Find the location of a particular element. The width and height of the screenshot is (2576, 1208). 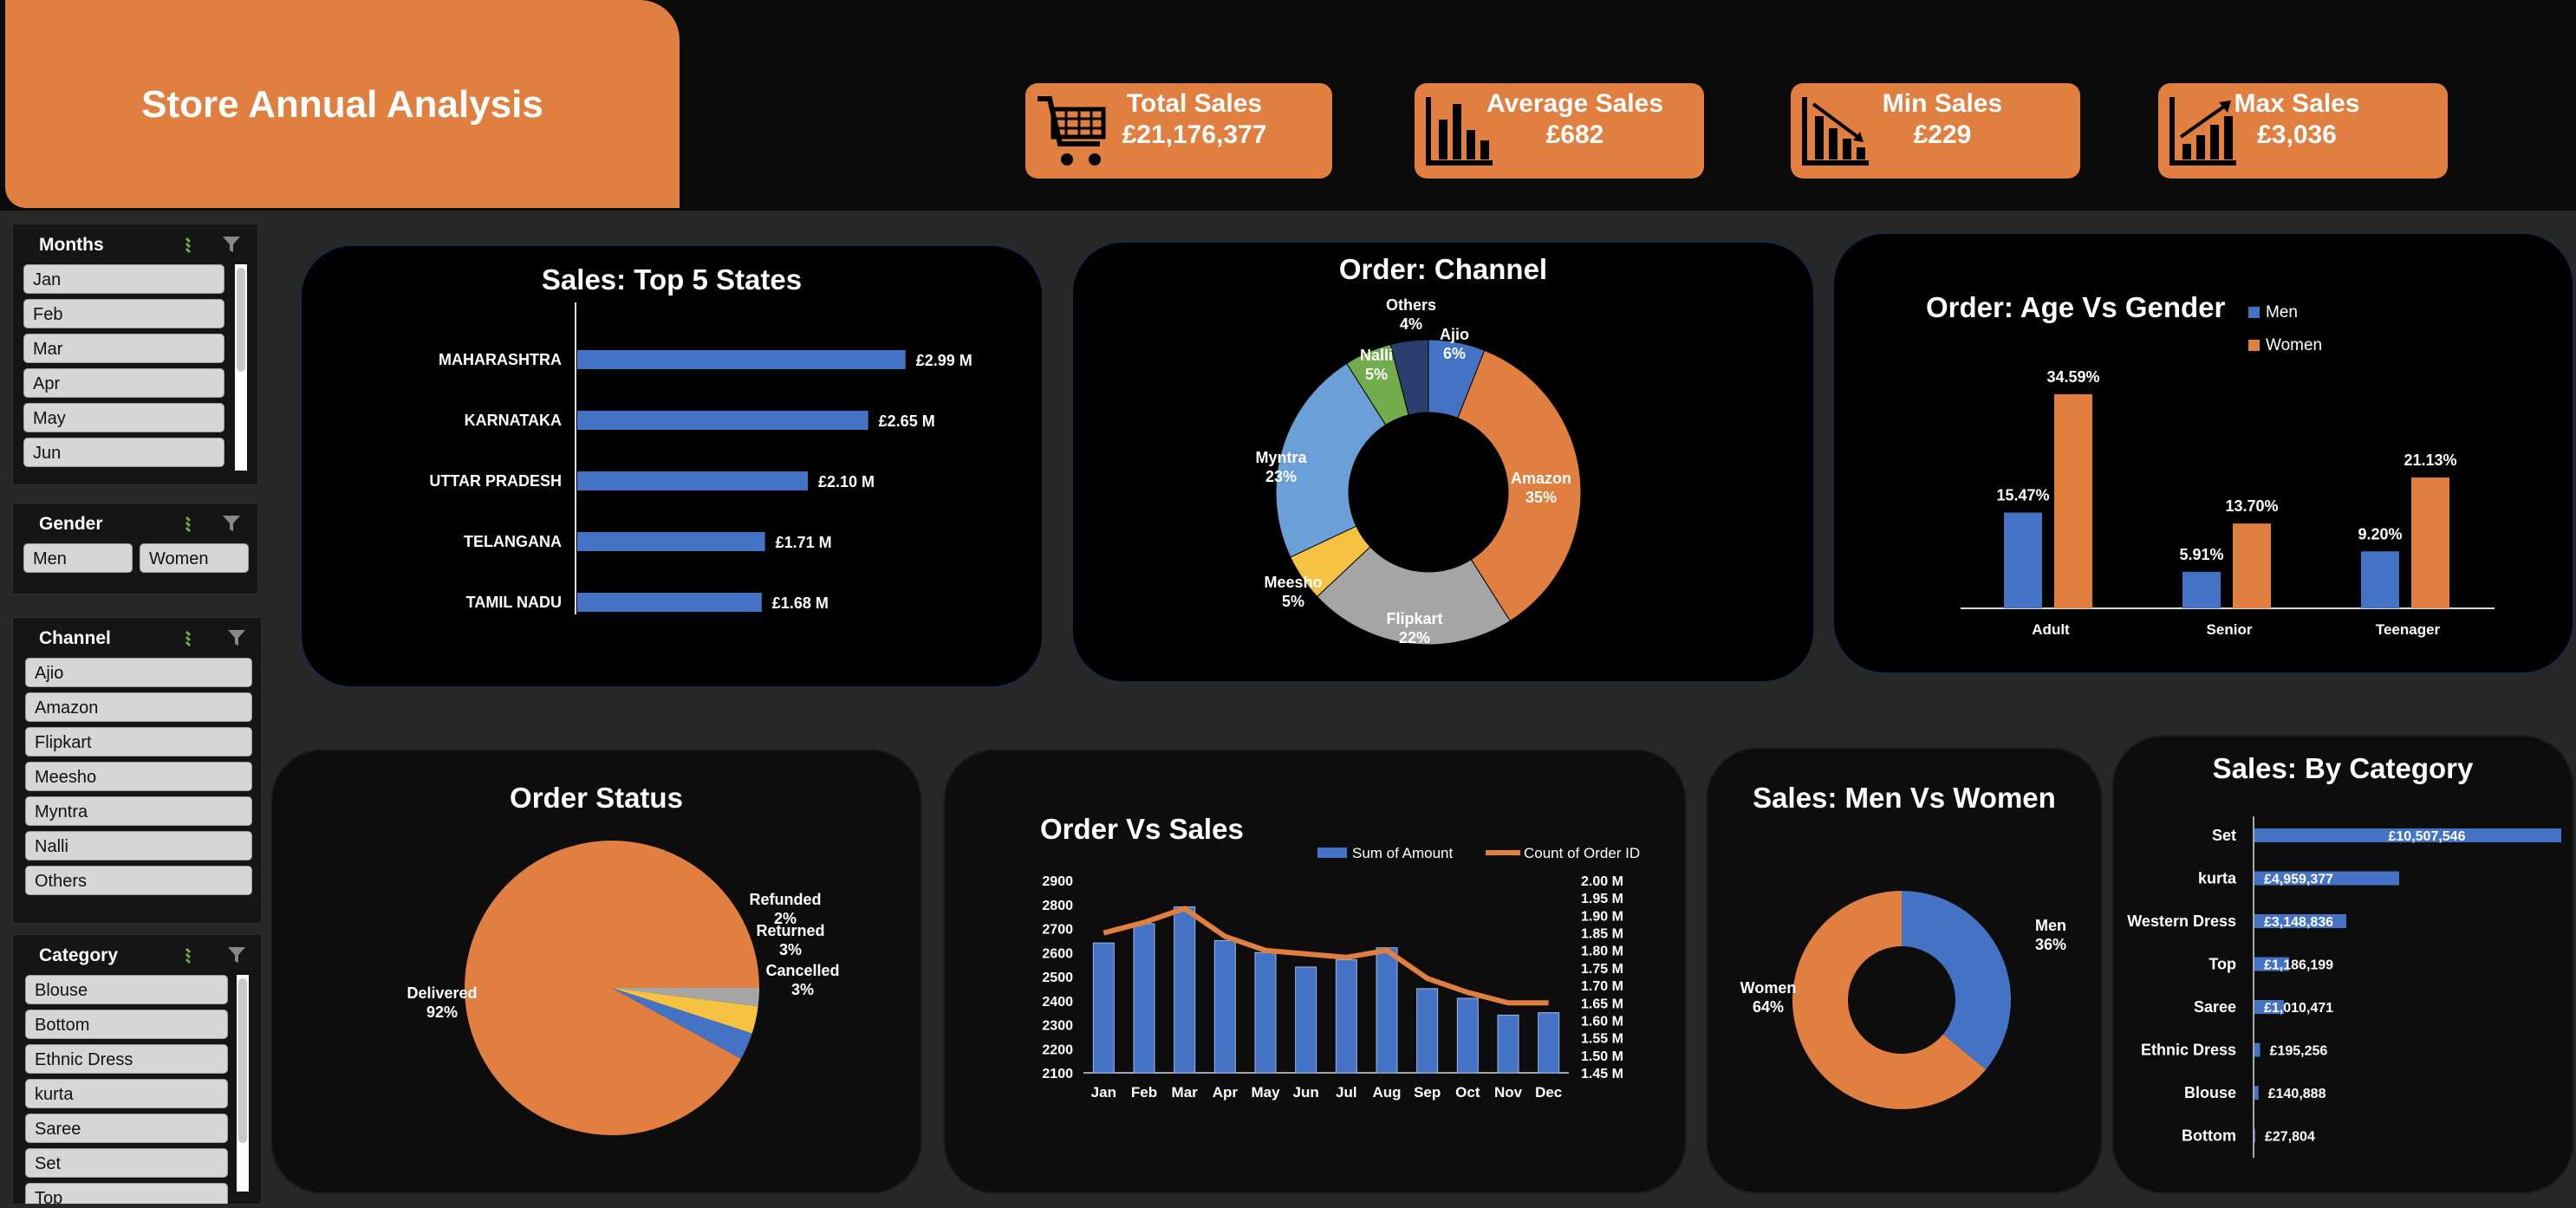

kpi-value: £3,036 is located at coordinates (2297, 134).